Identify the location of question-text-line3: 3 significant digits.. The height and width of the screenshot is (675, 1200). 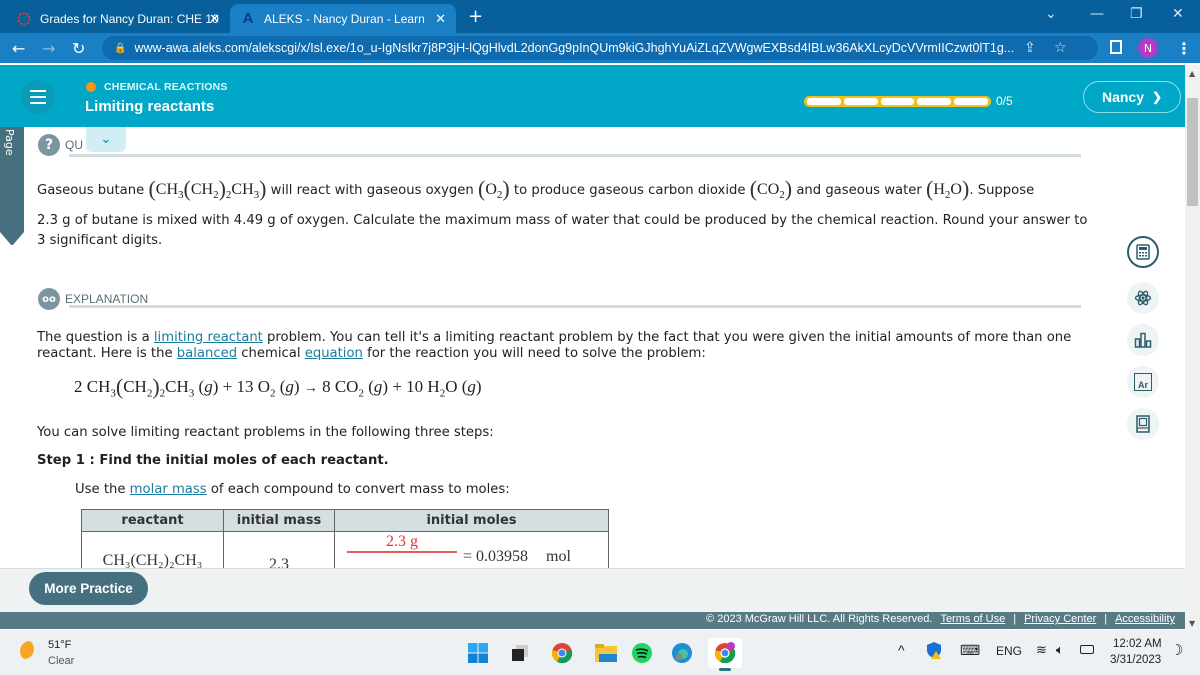
(100, 240).